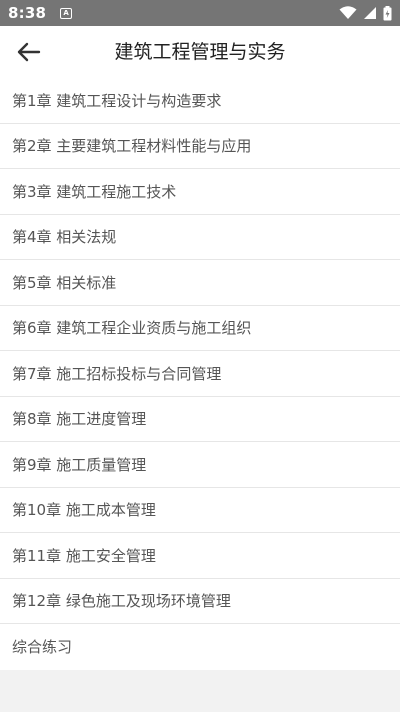  Describe the element at coordinates (200, 146) in the screenshot. I see `list-item-chapter-2: 第2章 主要建筑工程材料性能与应用` at that location.